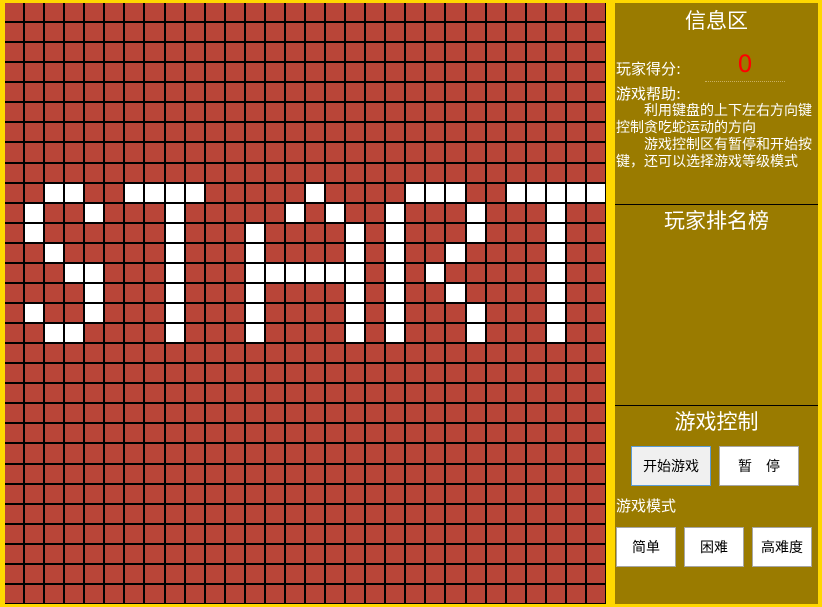 Image resolution: width=822 pixels, height=607 pixels. I want to click on hard-mode-button: 困难, so click(714, 547).